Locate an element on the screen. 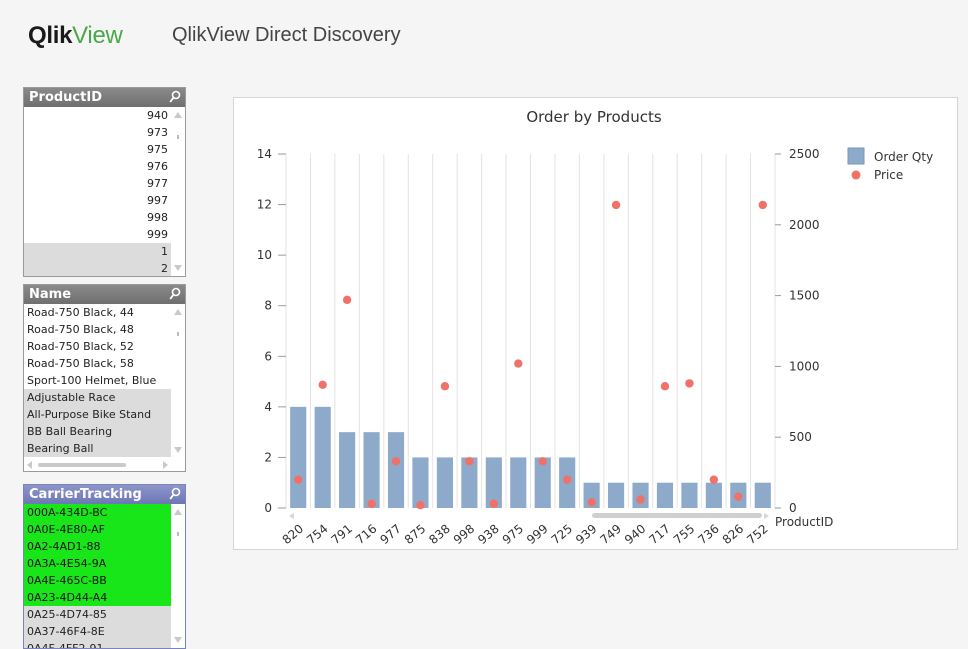  name-hscrollbar is located at coordinates (97, 464).